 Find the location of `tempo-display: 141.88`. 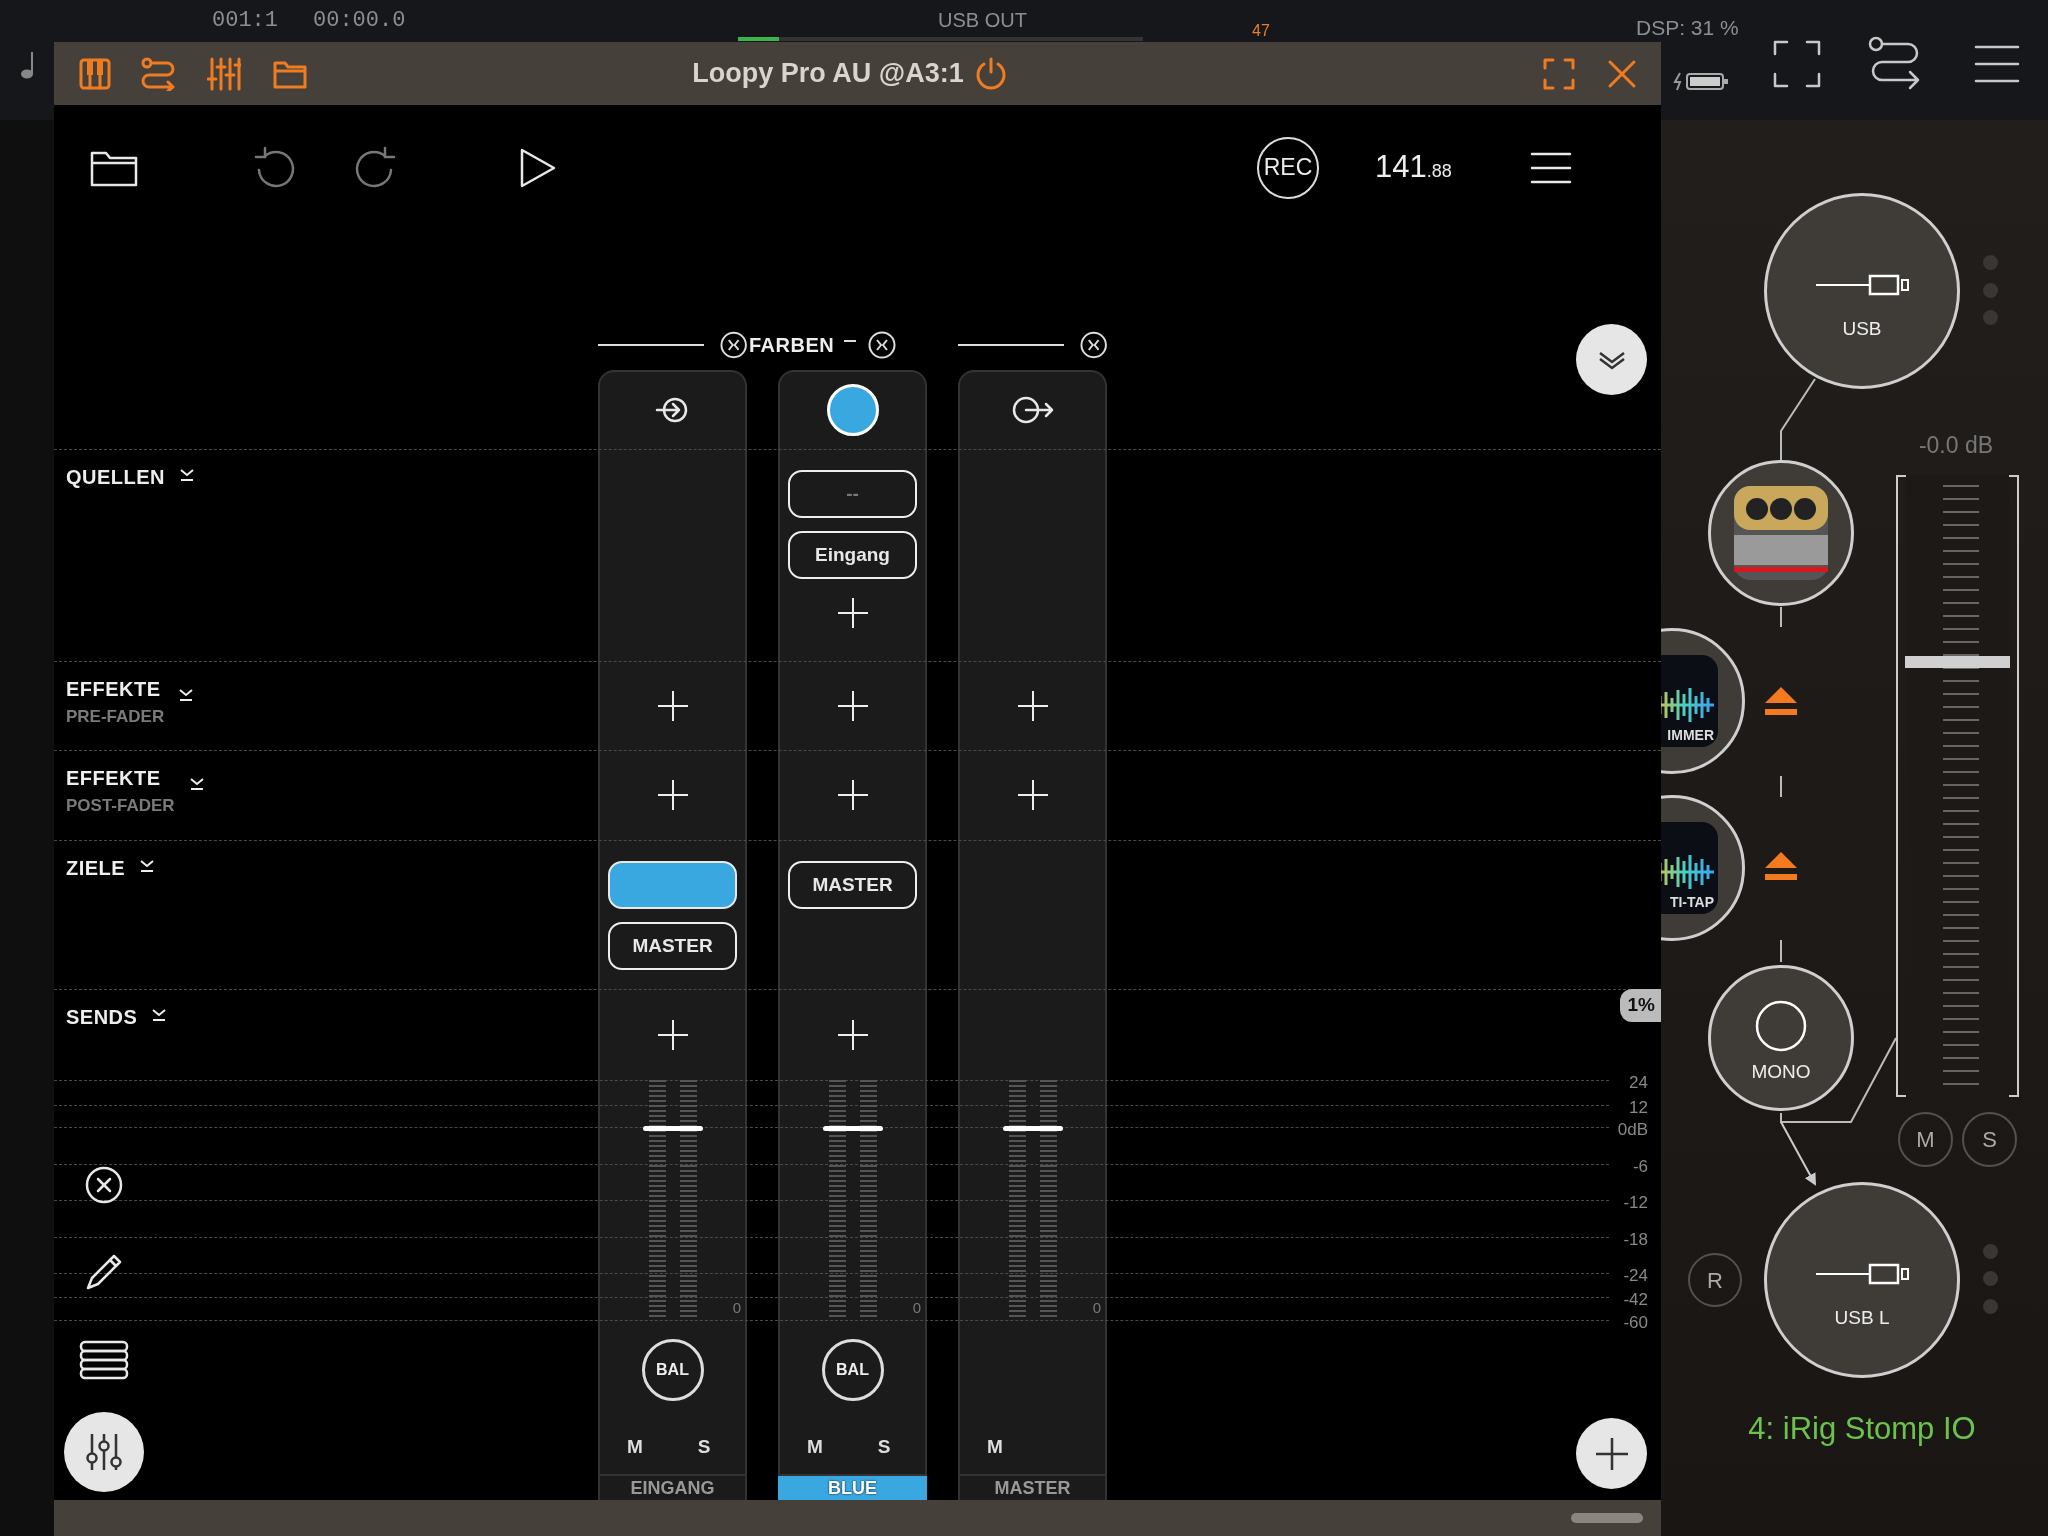

tempo-display: 141.88 is located at coordinates (1413, 167).